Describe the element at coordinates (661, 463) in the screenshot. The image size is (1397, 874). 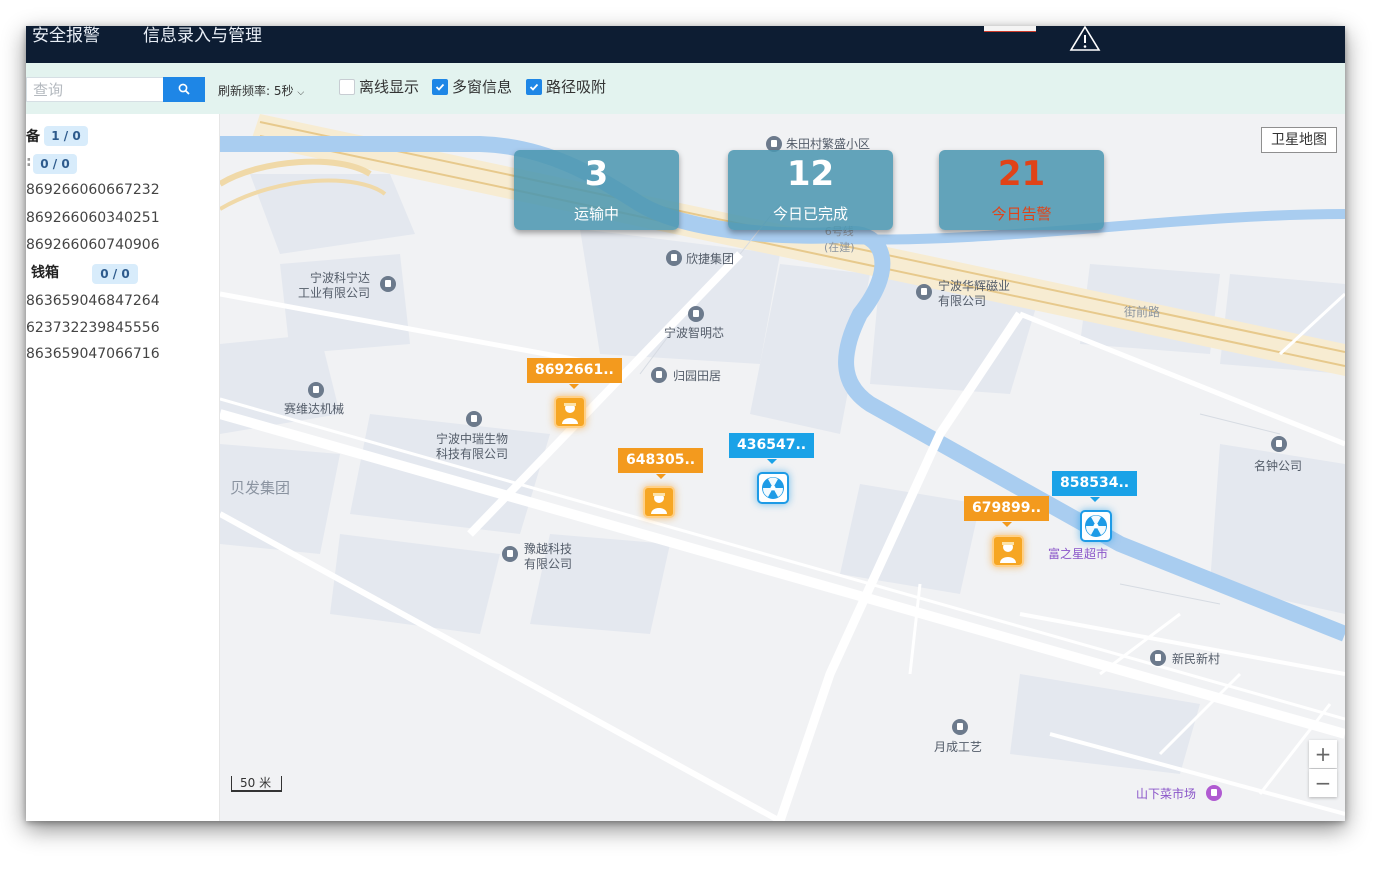
I see `marker-label: 648305..` at that location.